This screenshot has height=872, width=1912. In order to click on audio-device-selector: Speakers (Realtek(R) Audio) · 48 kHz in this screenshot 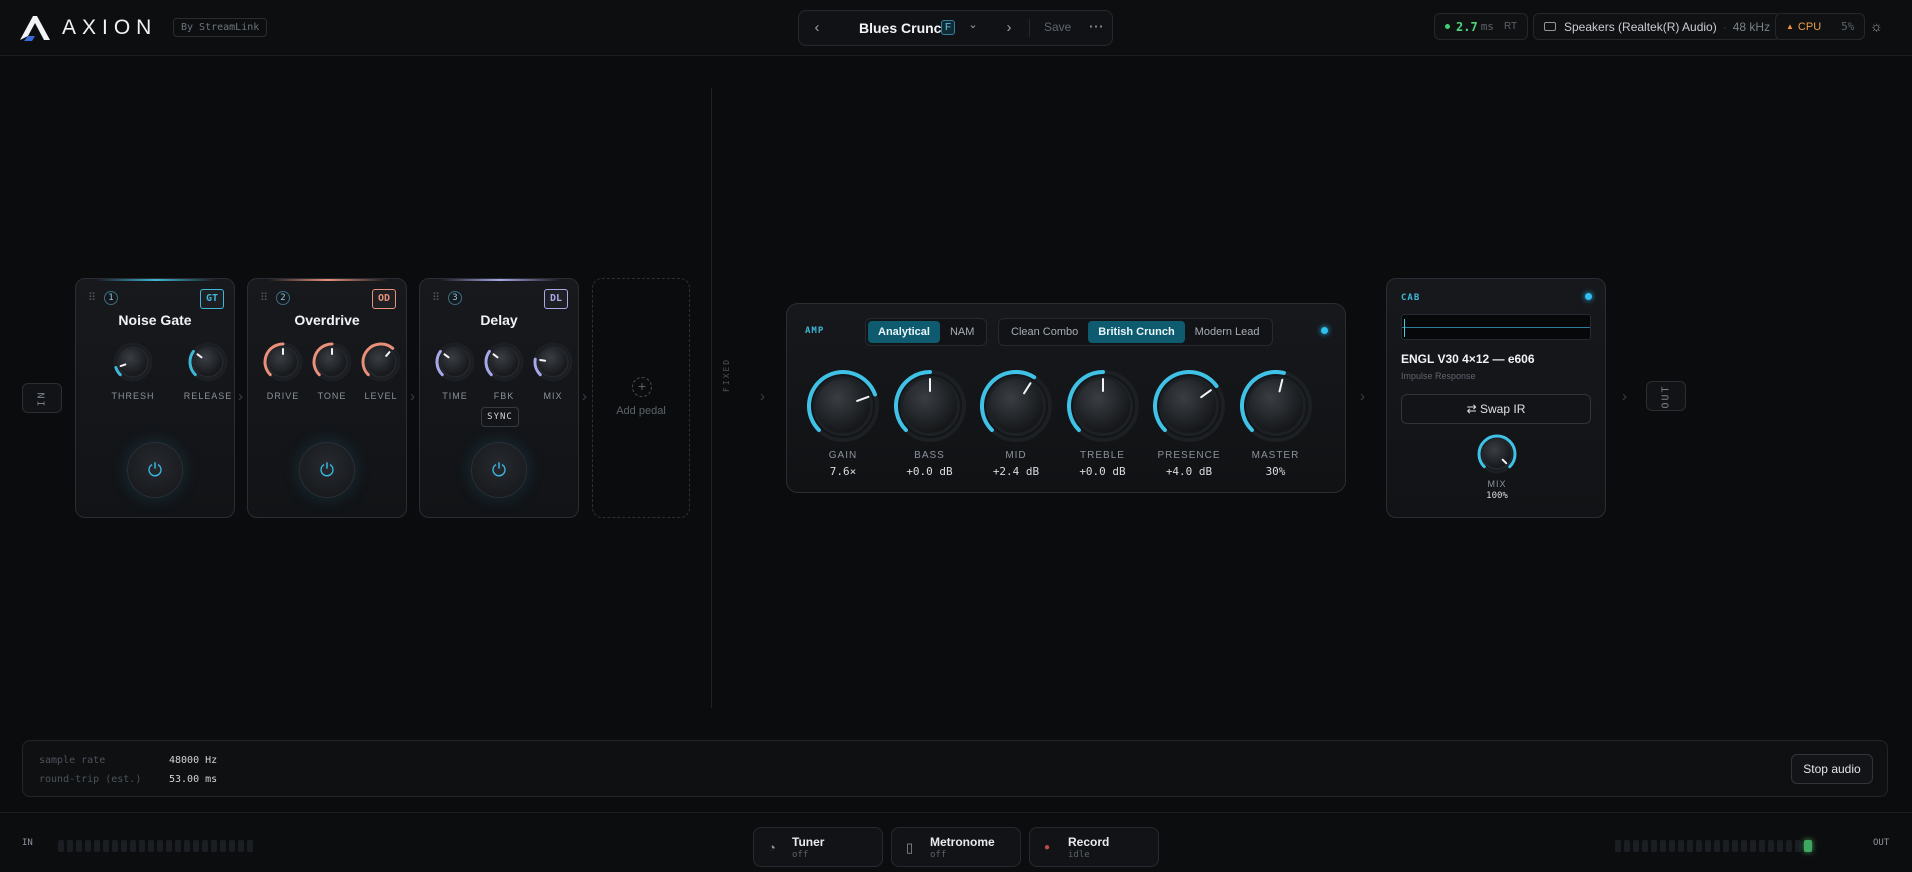, I will do `click(1657, 26)`.